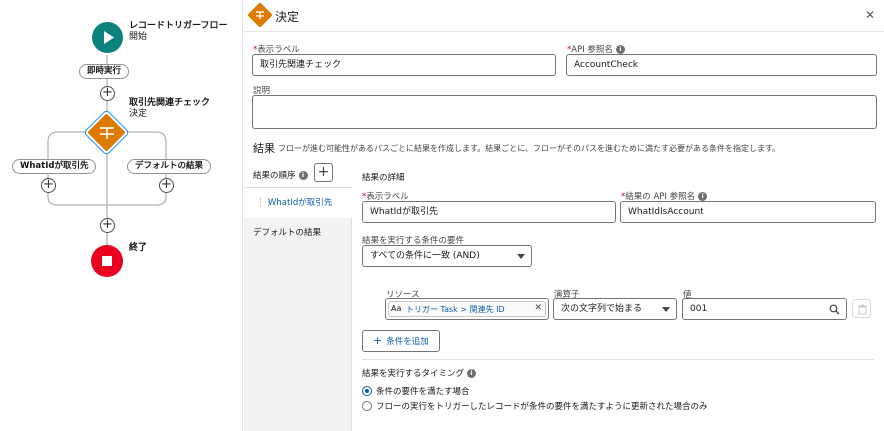 The height and width of the screenshot is (431, 884). What do you see at coordinates (419, 373) in the screenshot?
I see `timing-title: 結果を実行するタイミング i` at bounding box center [419, 373].